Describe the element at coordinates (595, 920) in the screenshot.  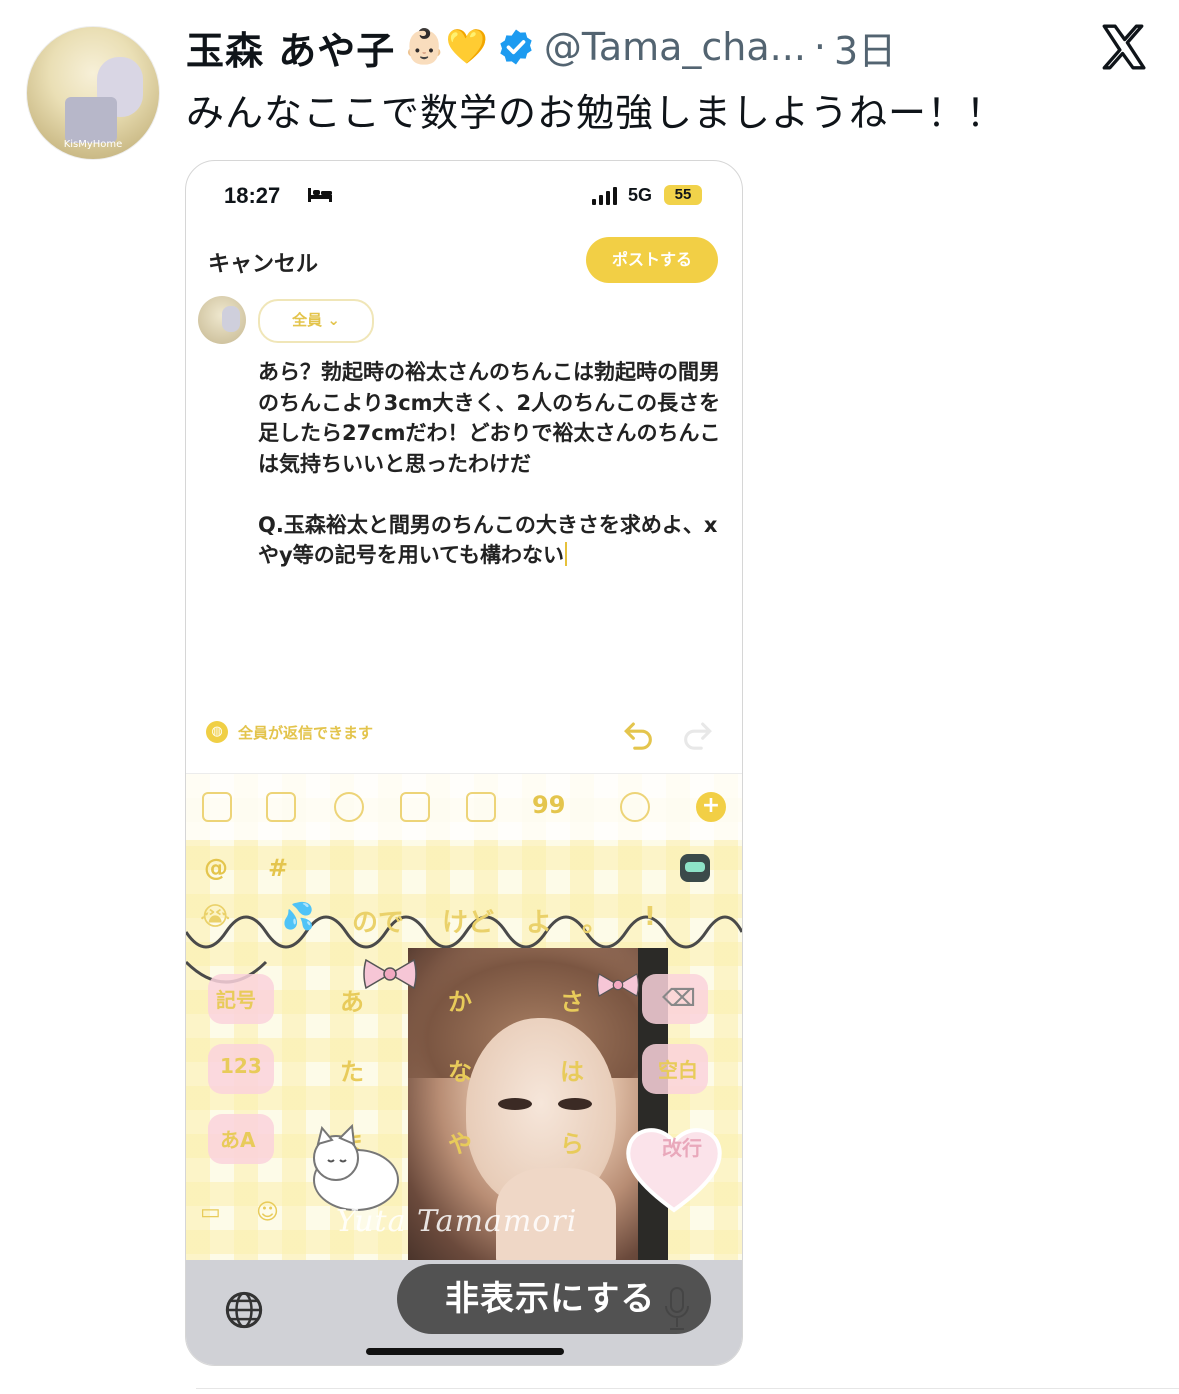
I see `suggestion-period: 。` at that location.